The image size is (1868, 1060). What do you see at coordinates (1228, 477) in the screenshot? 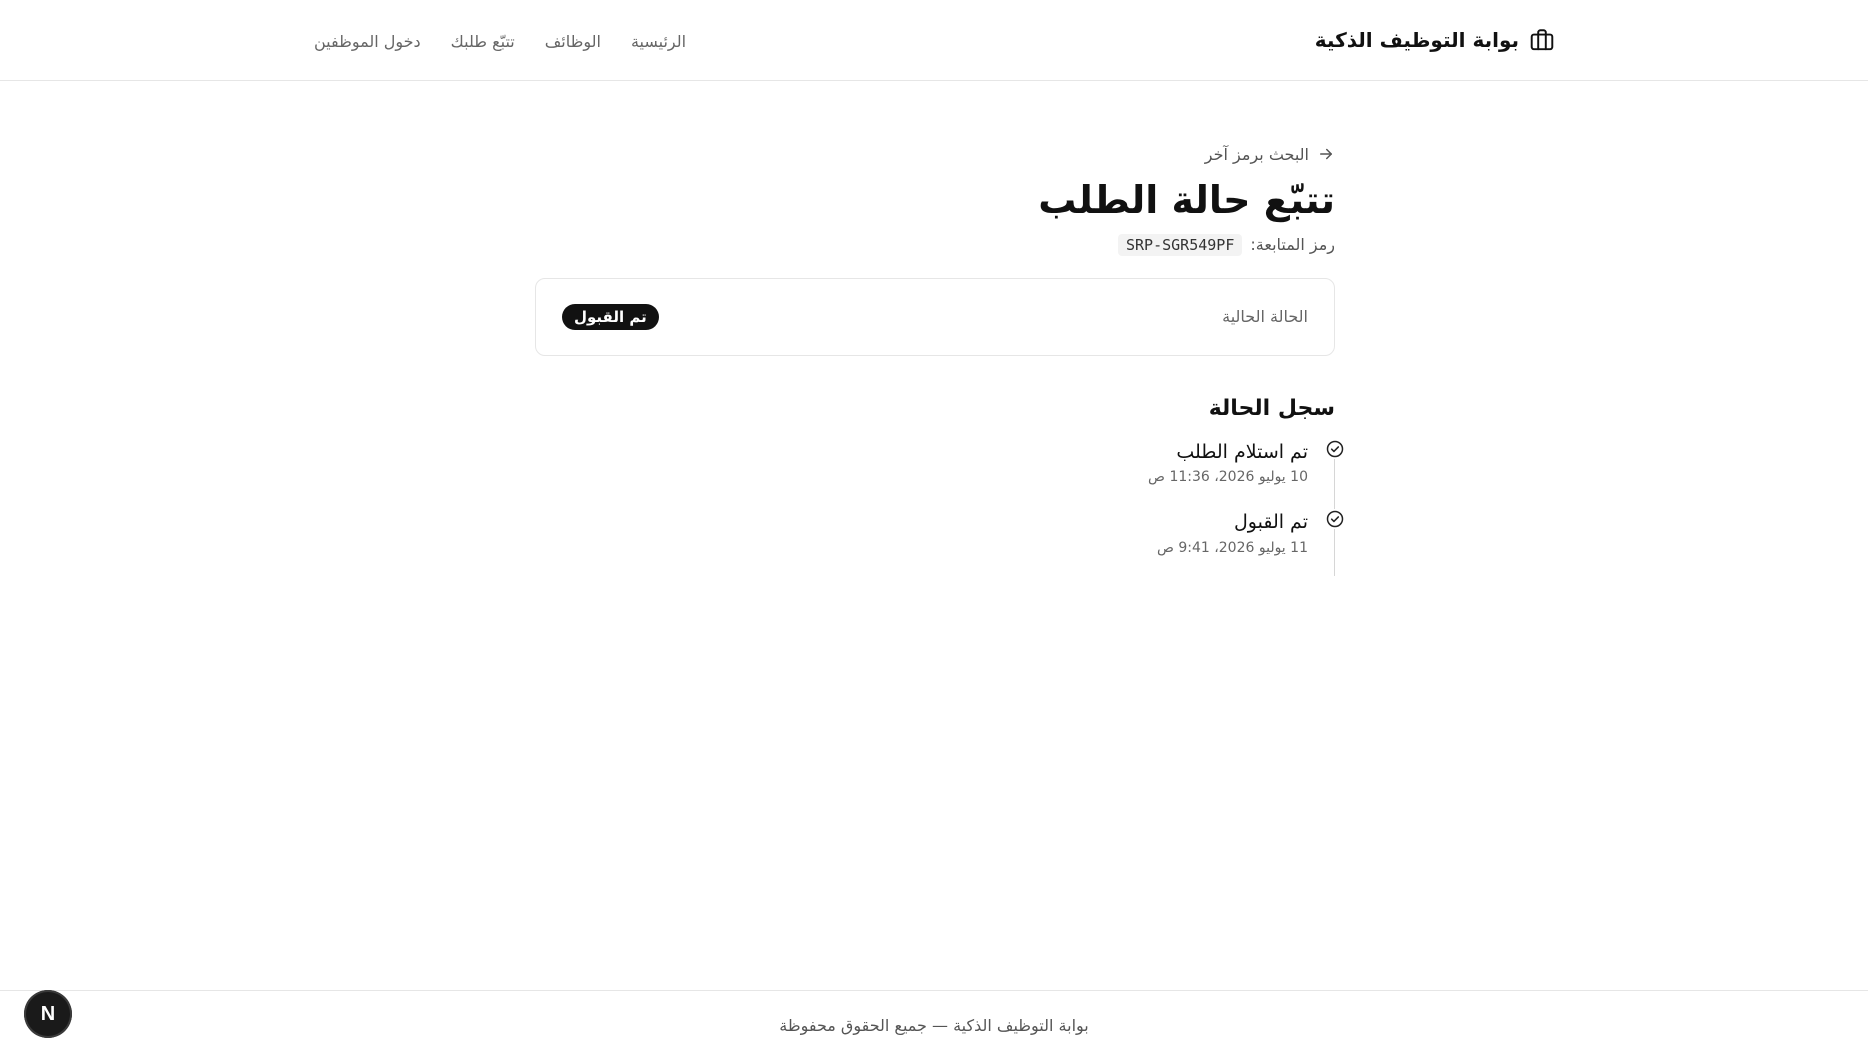
I see `timeline-item-date: 10 يوليو 2026، 11:36 ص` at bounding box center [1228, 477].